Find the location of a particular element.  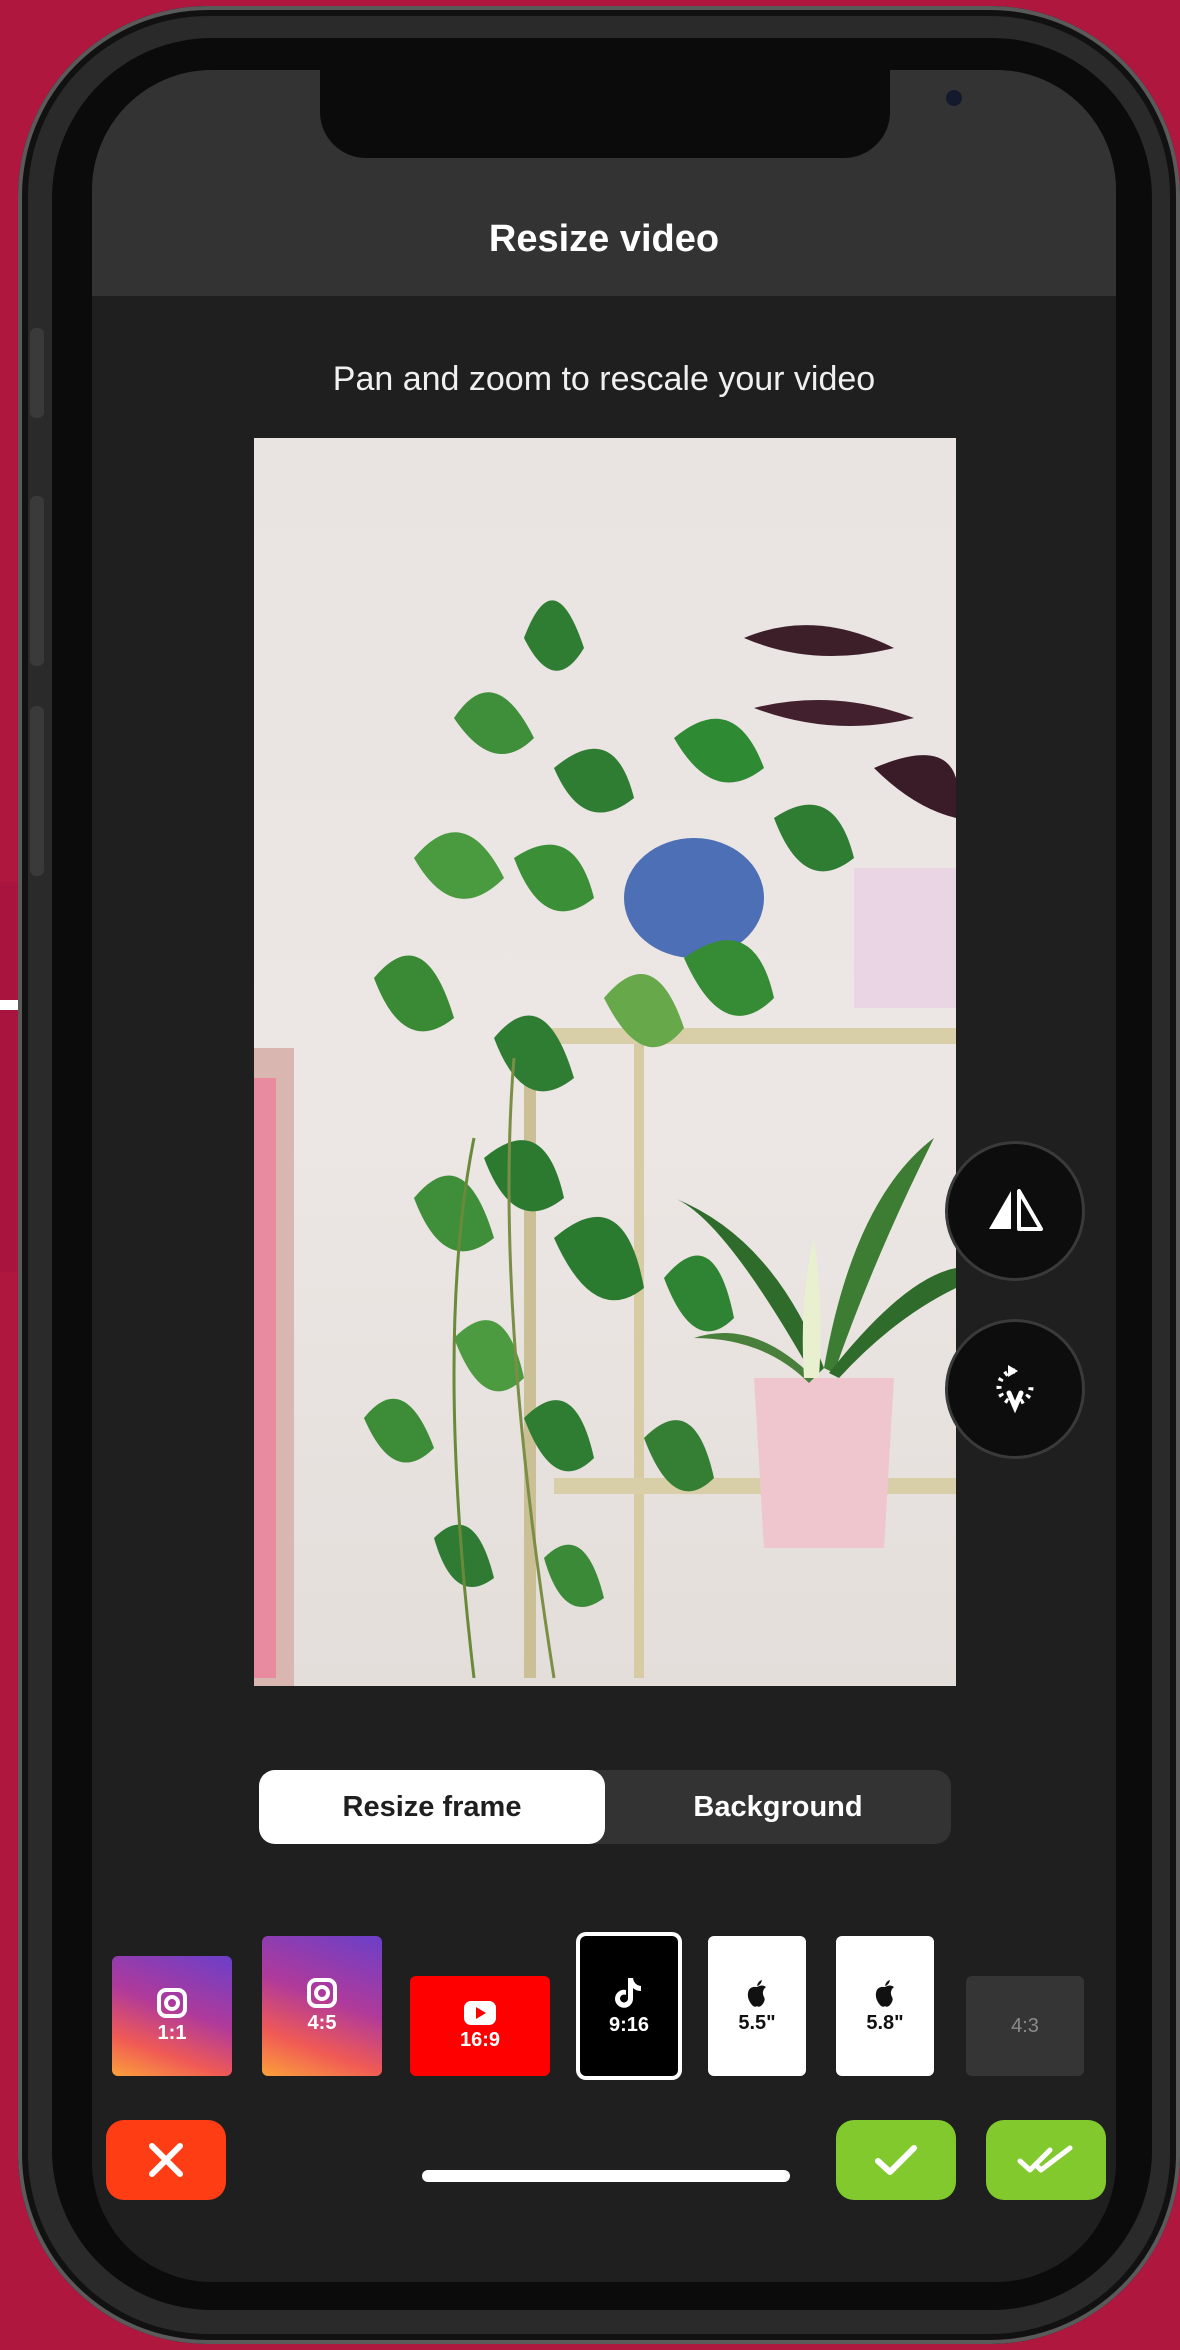

check-icon is located at coordinates (896, 2160).